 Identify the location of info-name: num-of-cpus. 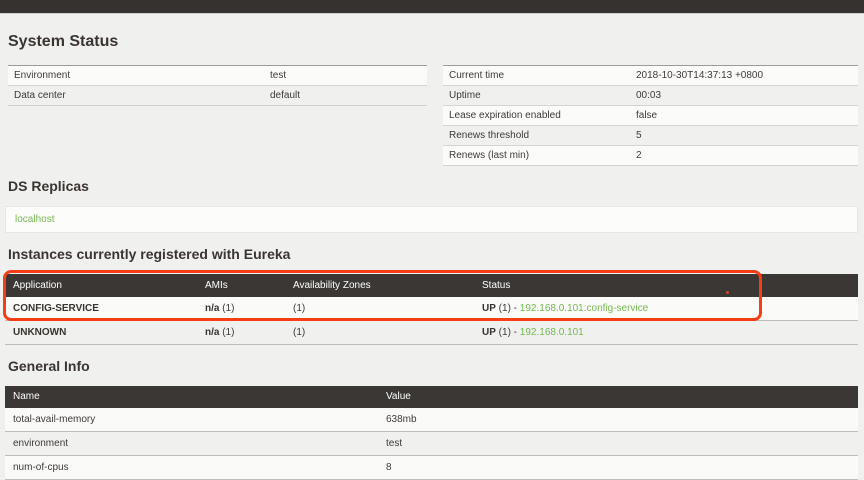
(41, 467).